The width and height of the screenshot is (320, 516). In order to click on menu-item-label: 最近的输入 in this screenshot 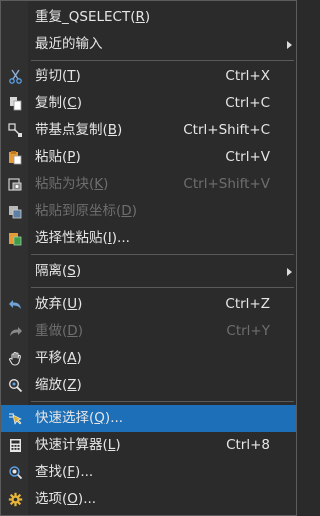, I will do `click(69, 44)`.